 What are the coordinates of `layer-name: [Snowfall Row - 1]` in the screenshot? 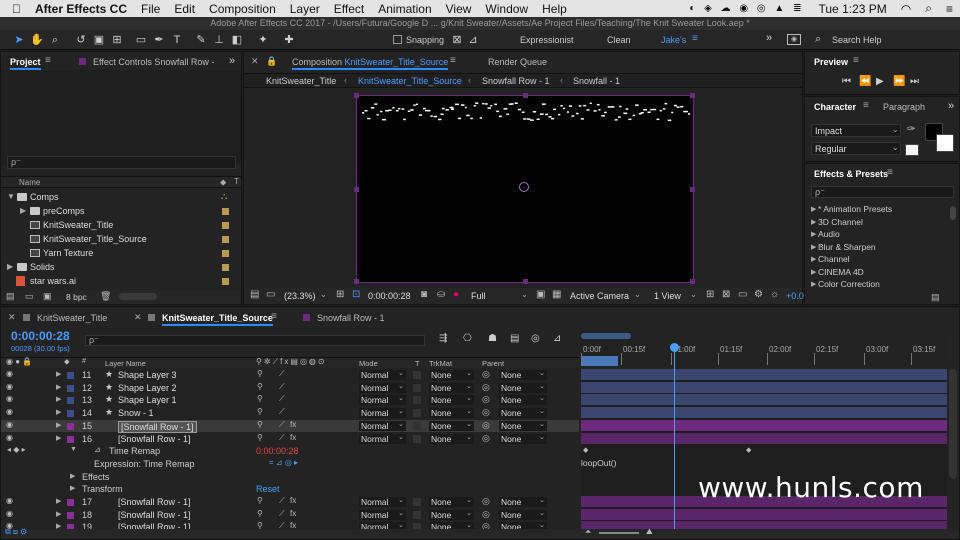 It's located at (154, 439).